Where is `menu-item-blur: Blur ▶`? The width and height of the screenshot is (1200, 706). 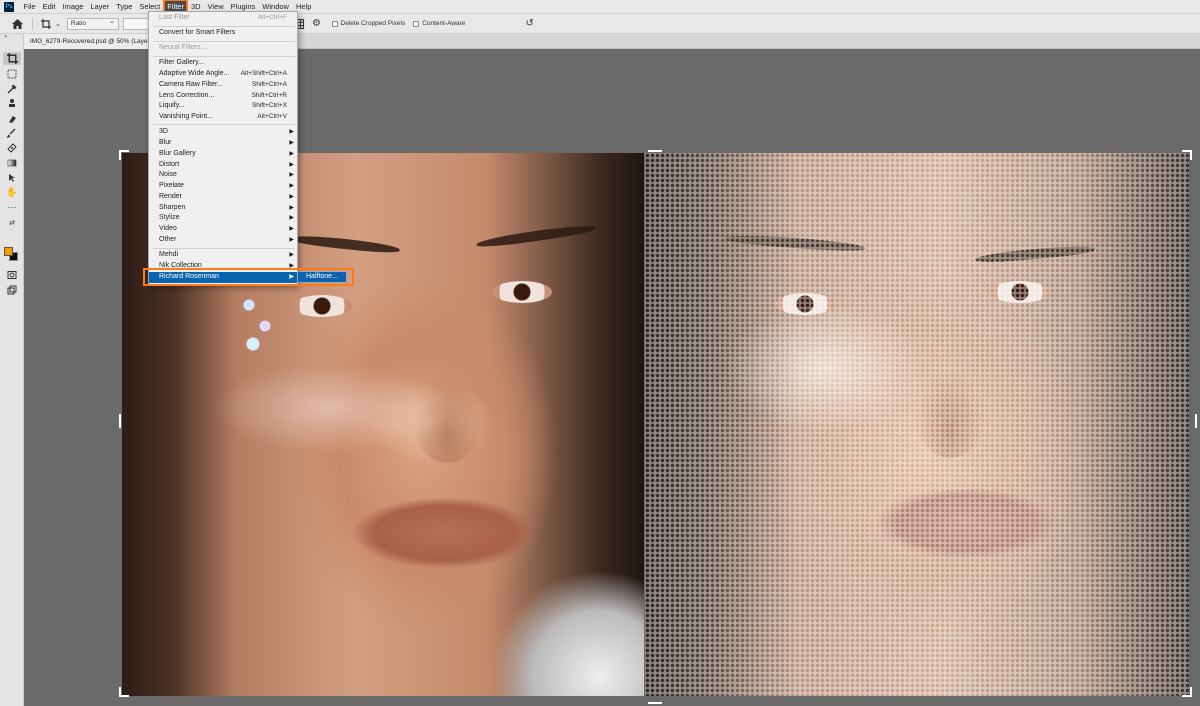
menu-item-blur: Blur ▶ is located at coordinates (223, 143).